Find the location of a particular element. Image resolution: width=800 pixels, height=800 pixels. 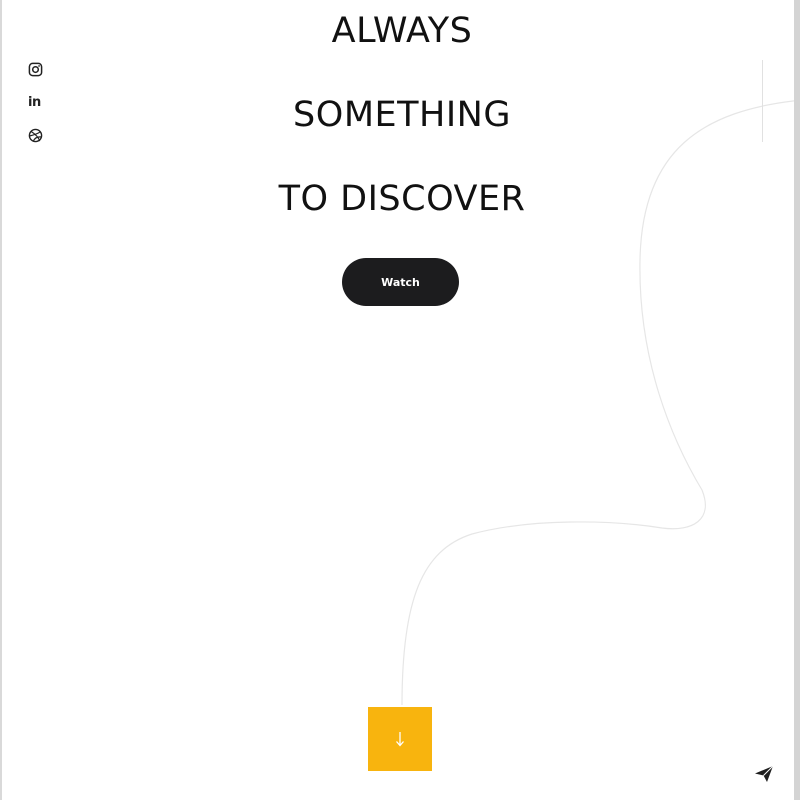

send-message-button is located at coordinates (764, 774).